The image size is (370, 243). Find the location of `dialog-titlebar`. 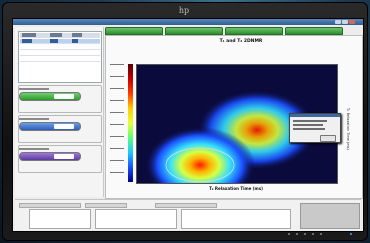

dialog-titlebar is located at coordinates (315, 115).